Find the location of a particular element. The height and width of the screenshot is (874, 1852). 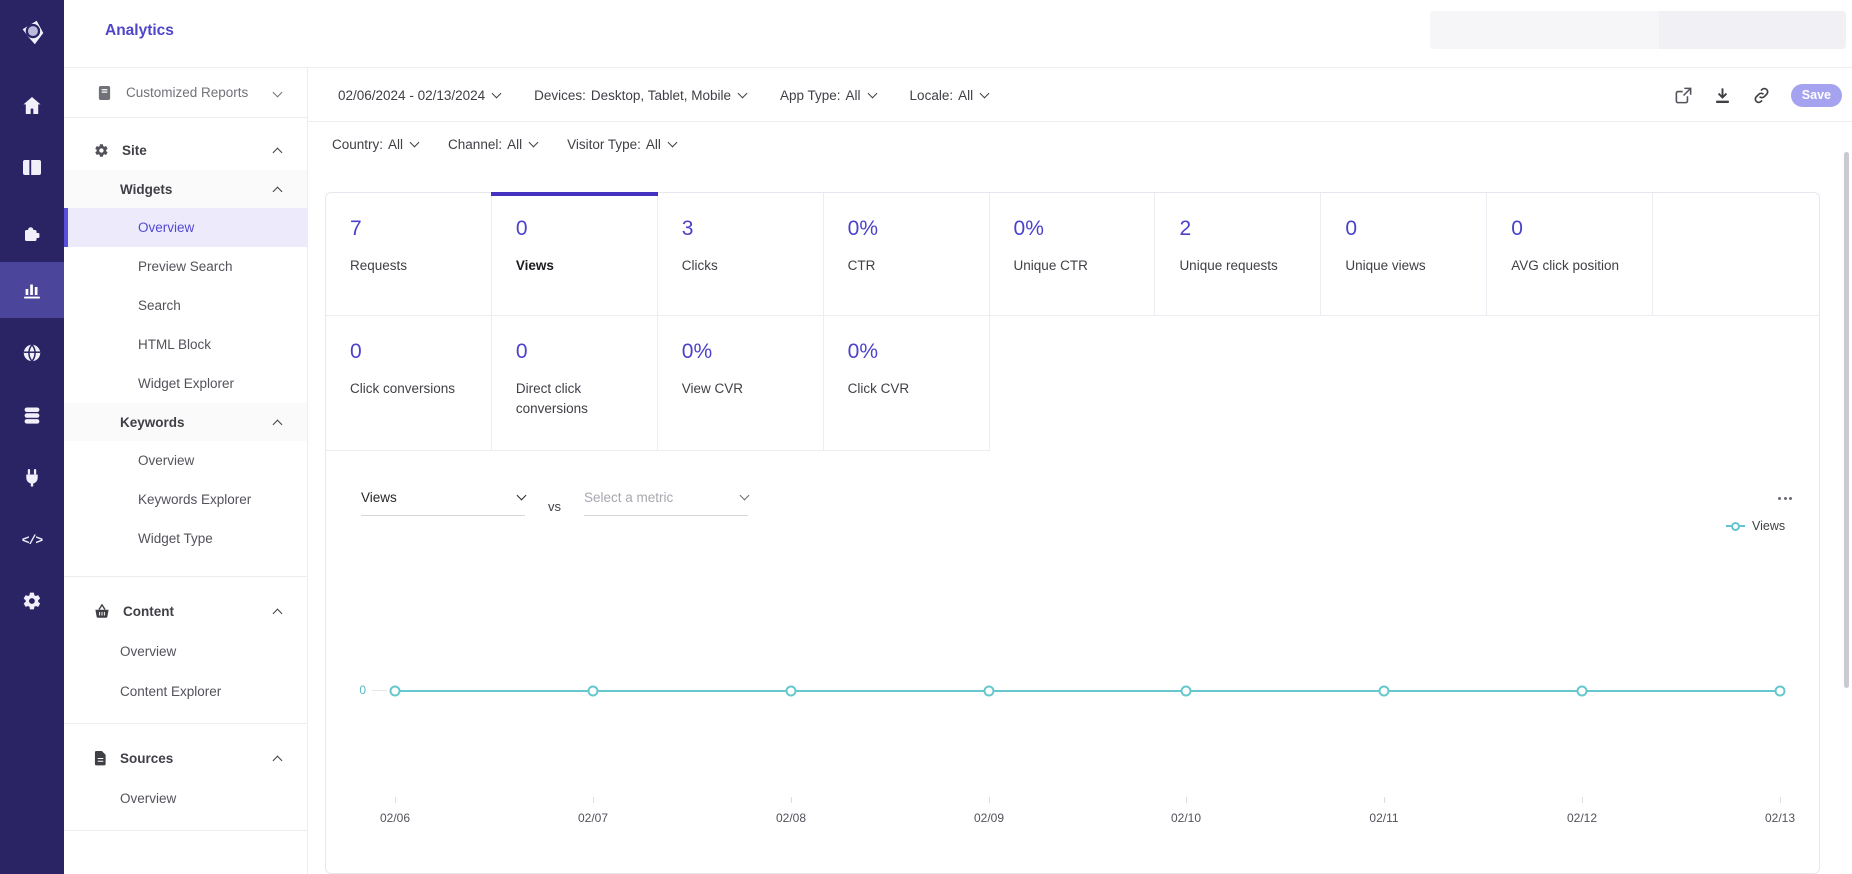

nav-layout is located at coordinates (32, 167).